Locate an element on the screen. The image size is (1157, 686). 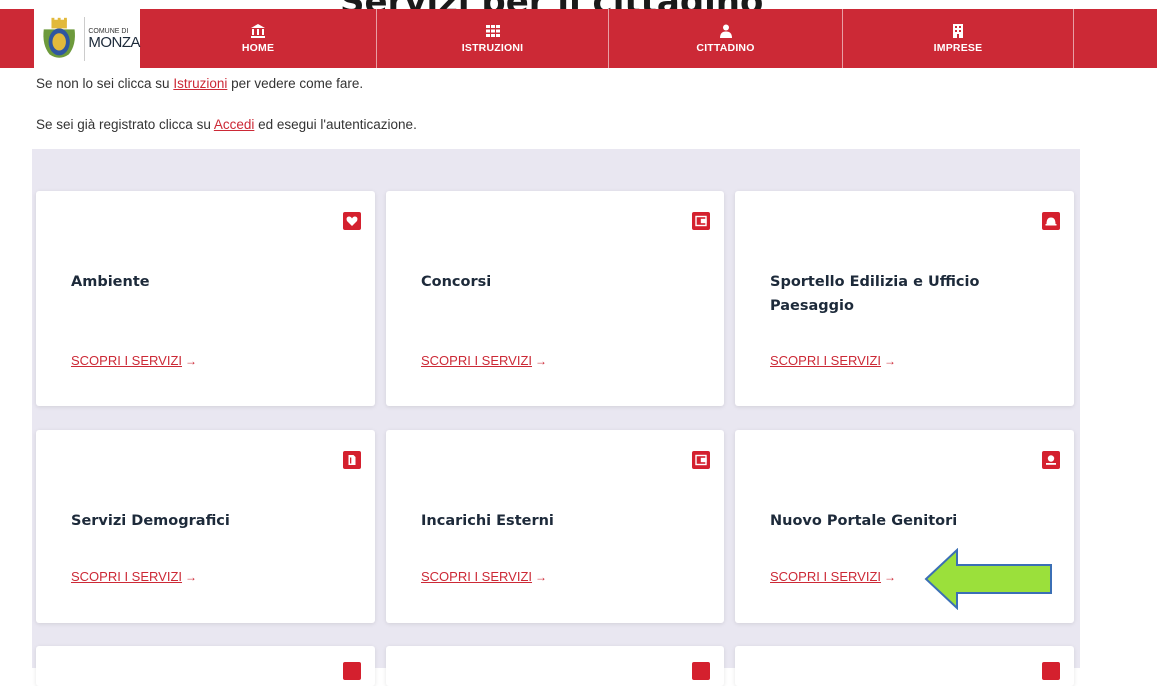
service-card-demografici: Servizi Demografici SCOPRI I SERVIZI → is located at coordinates (205, 526).